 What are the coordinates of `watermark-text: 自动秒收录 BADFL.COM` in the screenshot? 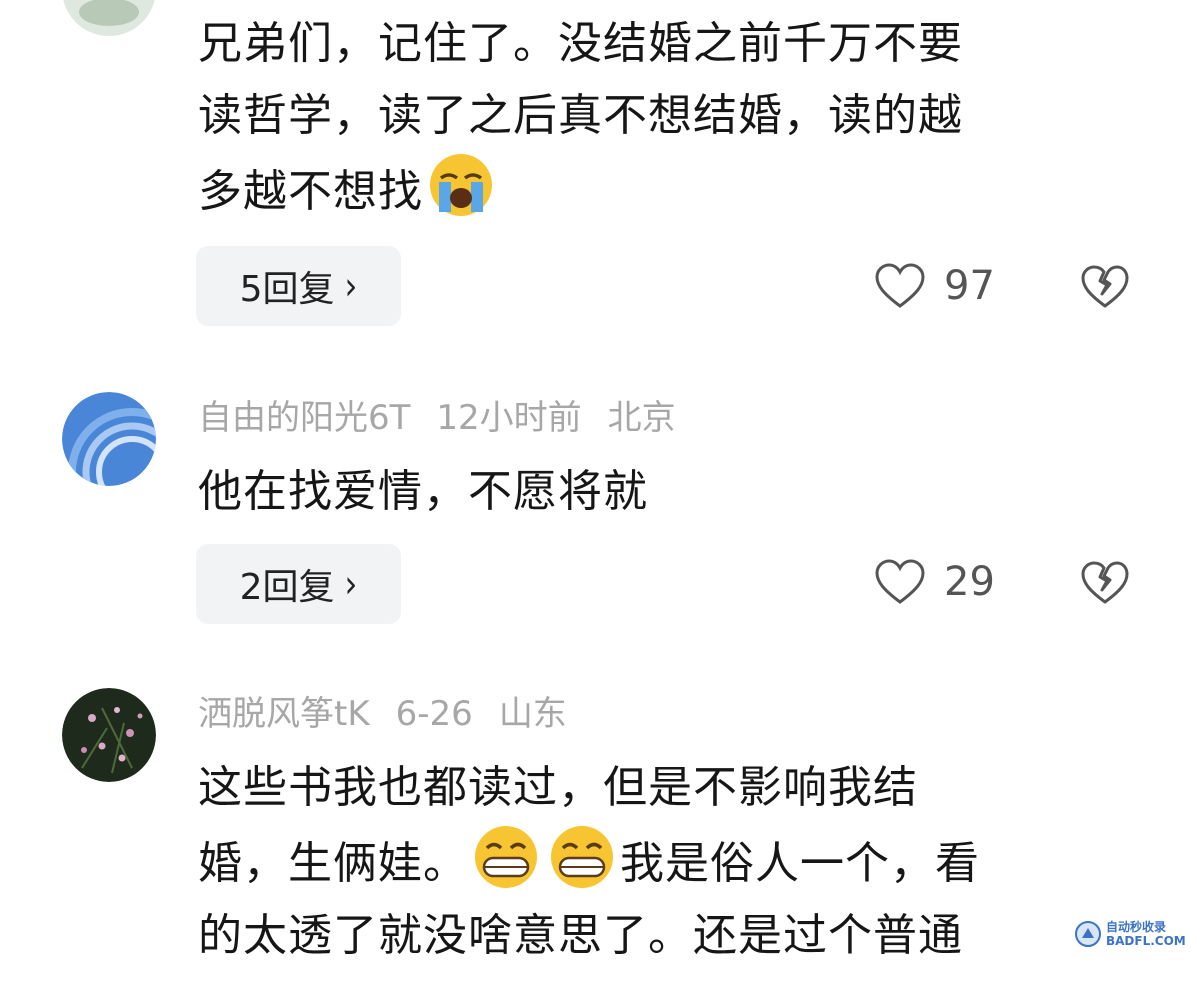 It's located at (1146, 934).